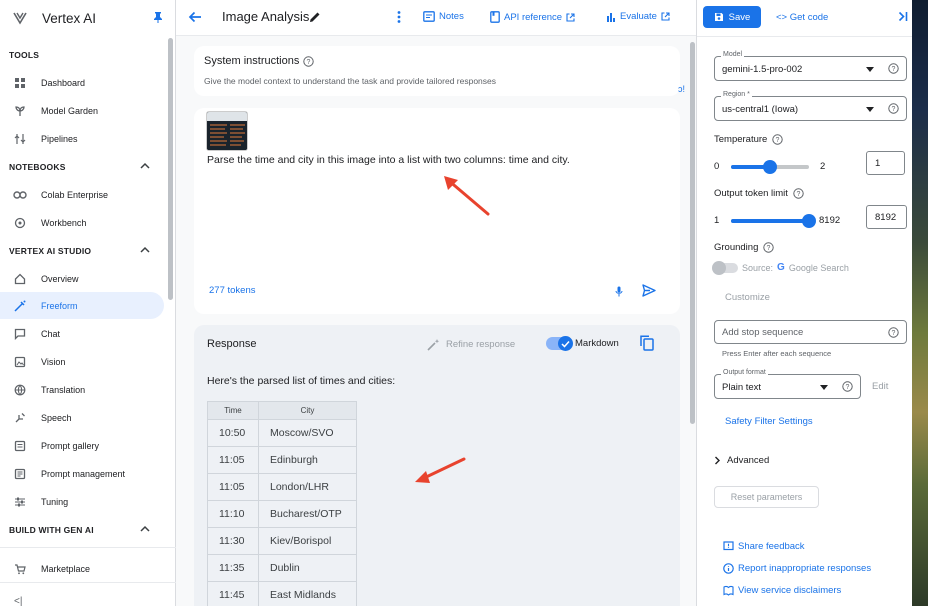 This screenshot has height=606, width=928. What do you see at coordinates (429, 16) in the screenshot?
I see `notes-icon` at bounding box center [429, 16].